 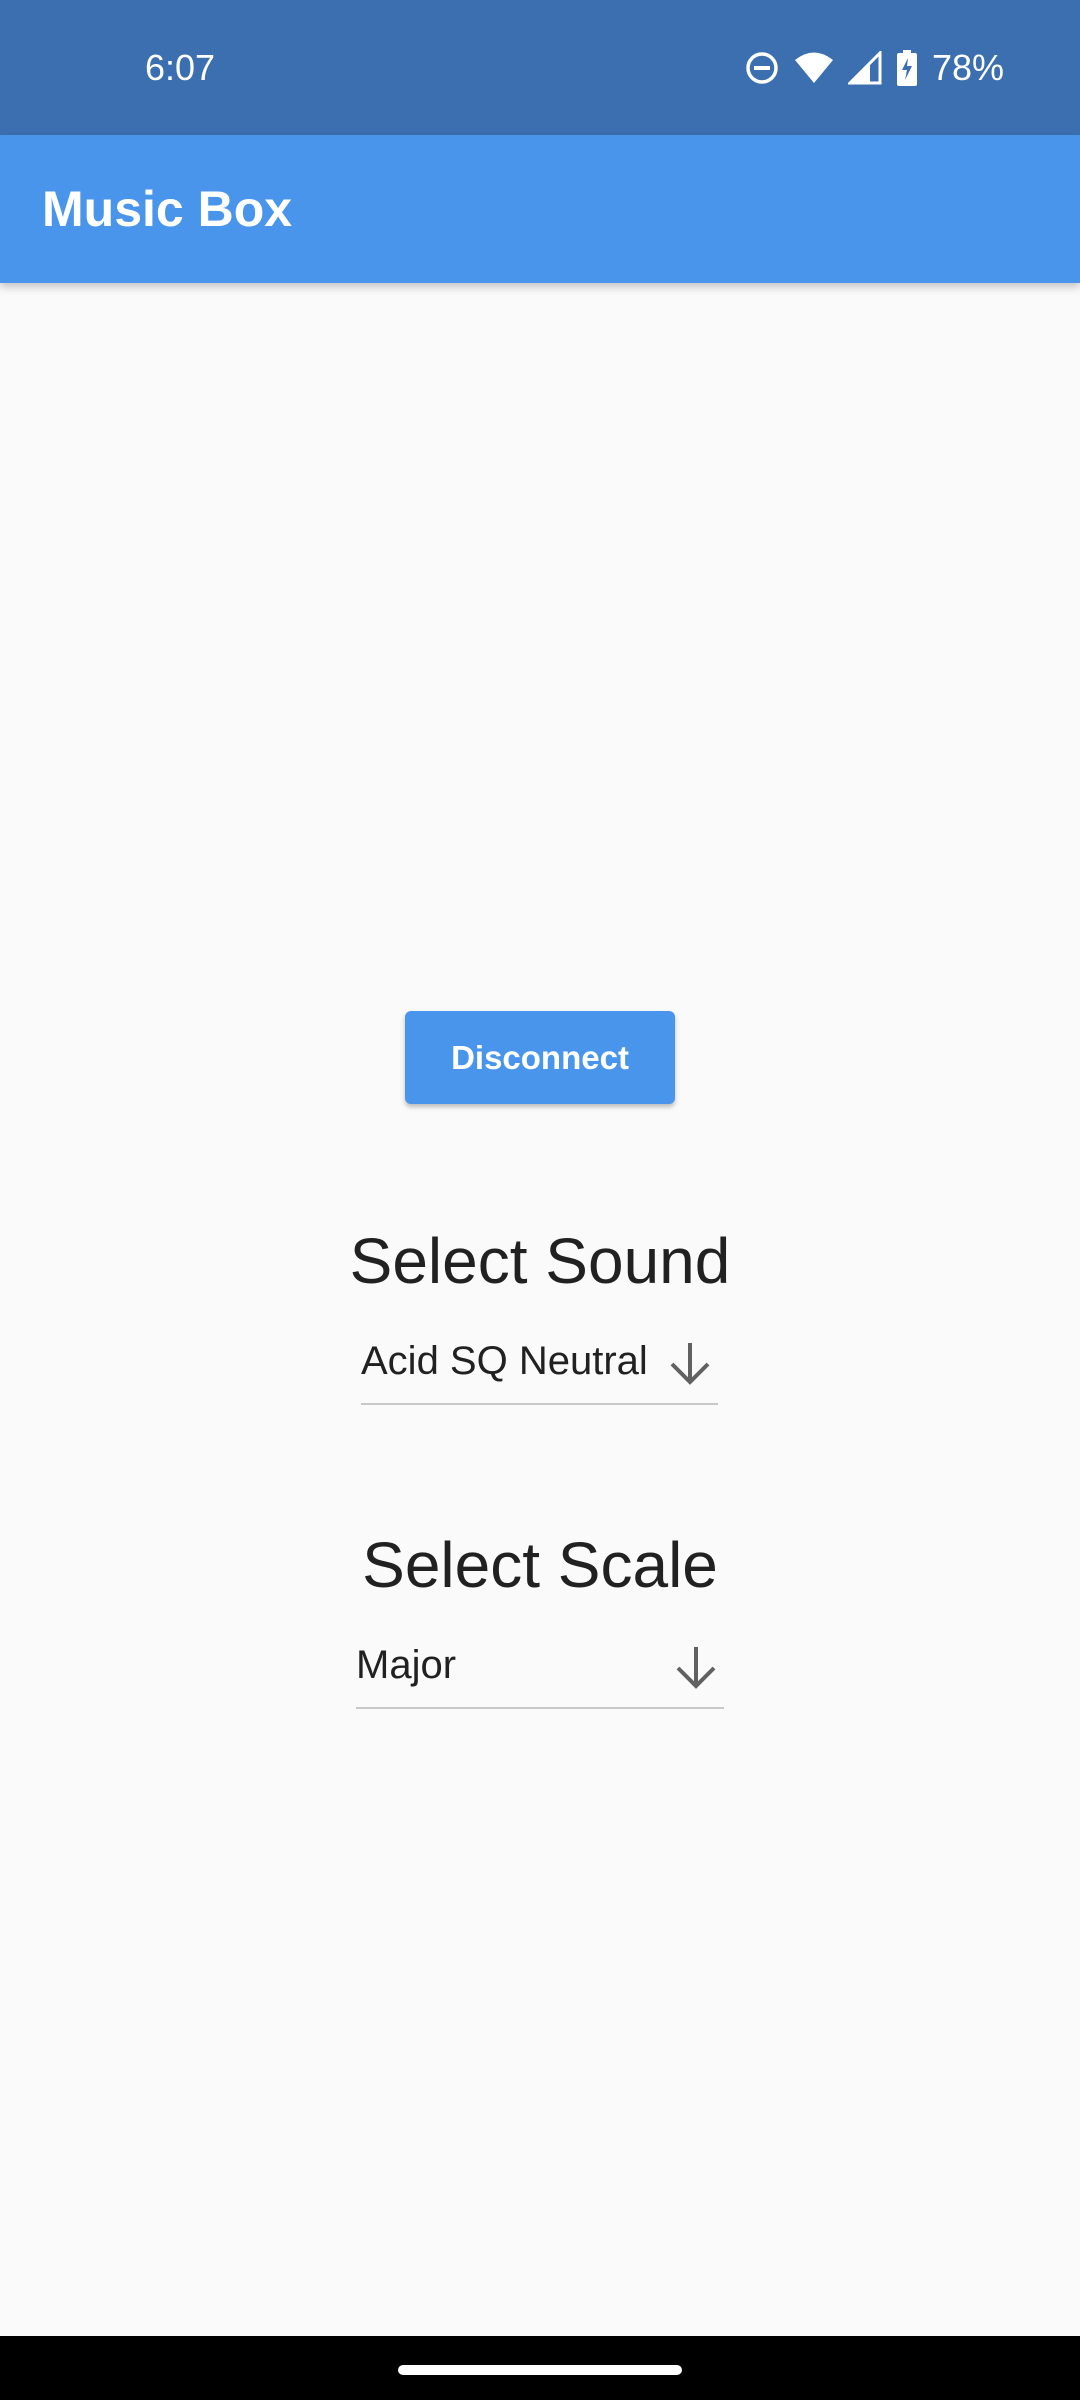 What do you see at coordinates (762, 68) in the screenshot?
I see `do-not-disturb-icon` at bounding box center [762, 68].